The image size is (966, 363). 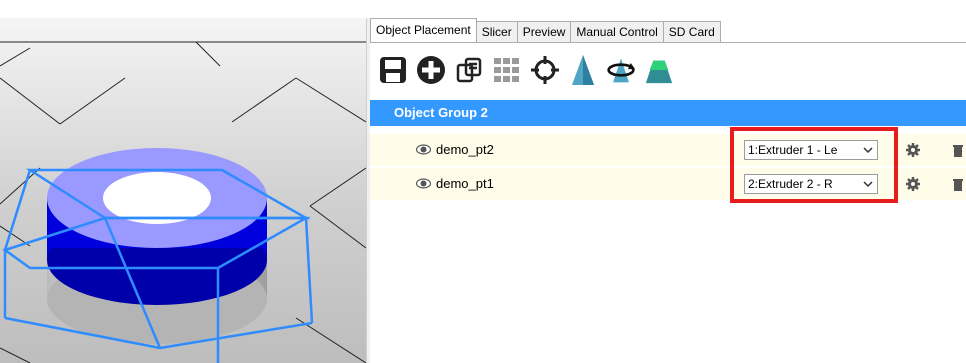 I want to click on center-object-icon, so click(x=545, y=70).